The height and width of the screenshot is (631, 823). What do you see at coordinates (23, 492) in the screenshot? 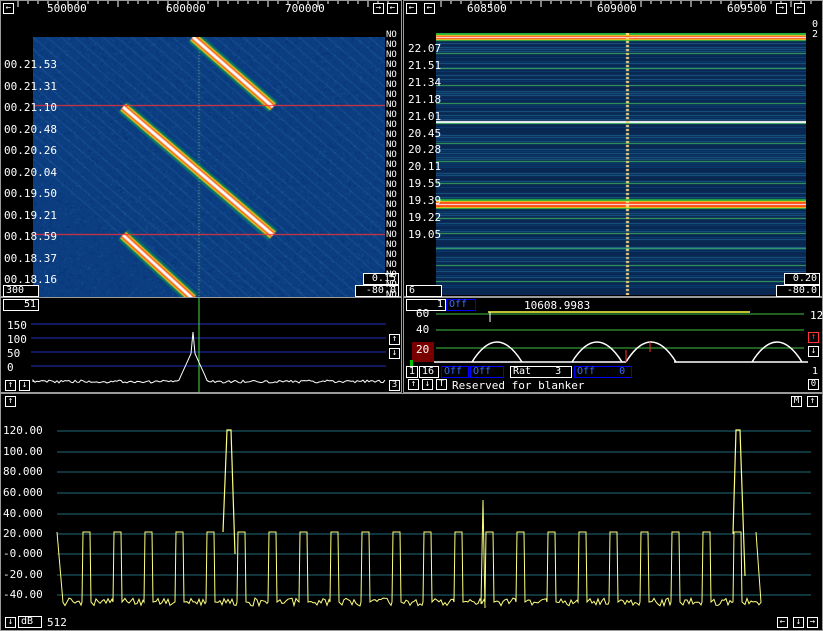
I see `highres-y-label: 60.000` at bounding box center [23, 492].